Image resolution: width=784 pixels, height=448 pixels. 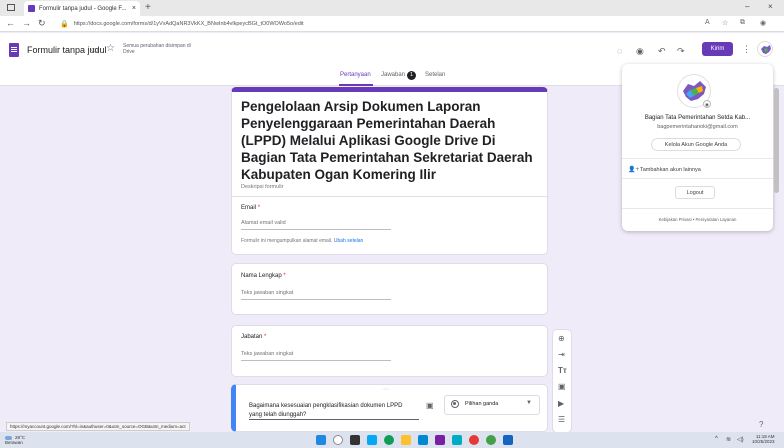 What do you see at coordinates (716, 219) in the screenshot?
I see `terms-of-service-link: Persyaratan Layanan` at bounding box center [716, 219].